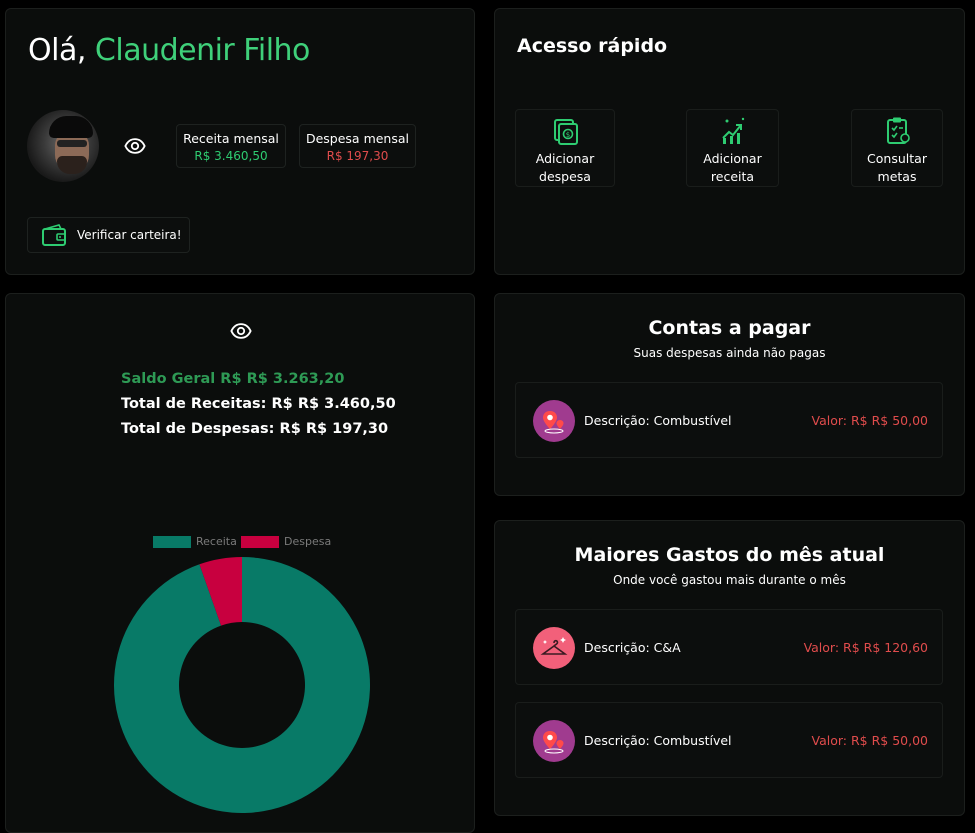 The image size is (975, 833). What do you see at coordinates (729, 555) in the screenshot?
I see `top-expenses-title: Maiores Gastos do mês atual` at bounding box center [729, 555].